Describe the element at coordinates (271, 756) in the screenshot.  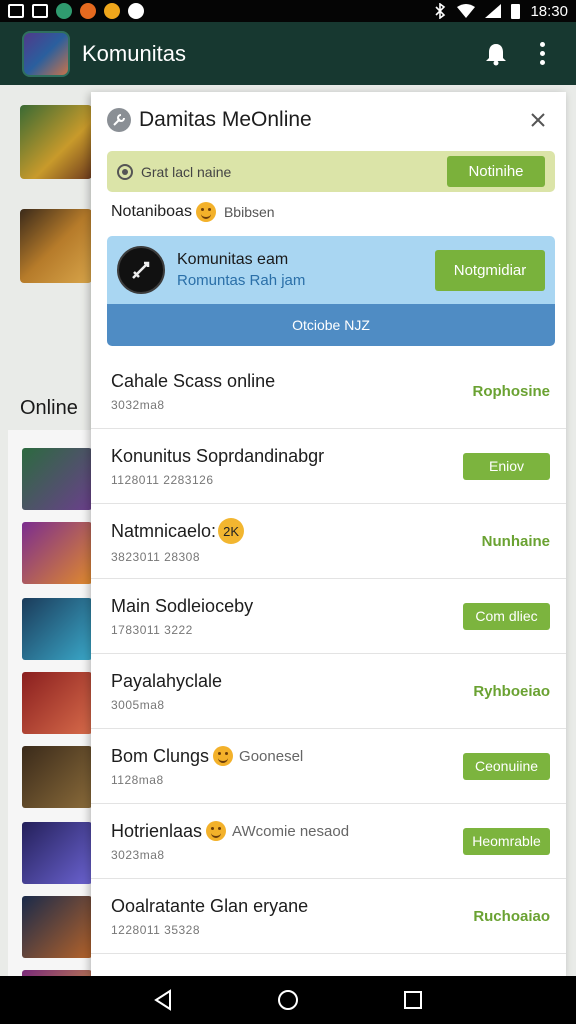
I see `row-title-extra: Goonesel` at that location.